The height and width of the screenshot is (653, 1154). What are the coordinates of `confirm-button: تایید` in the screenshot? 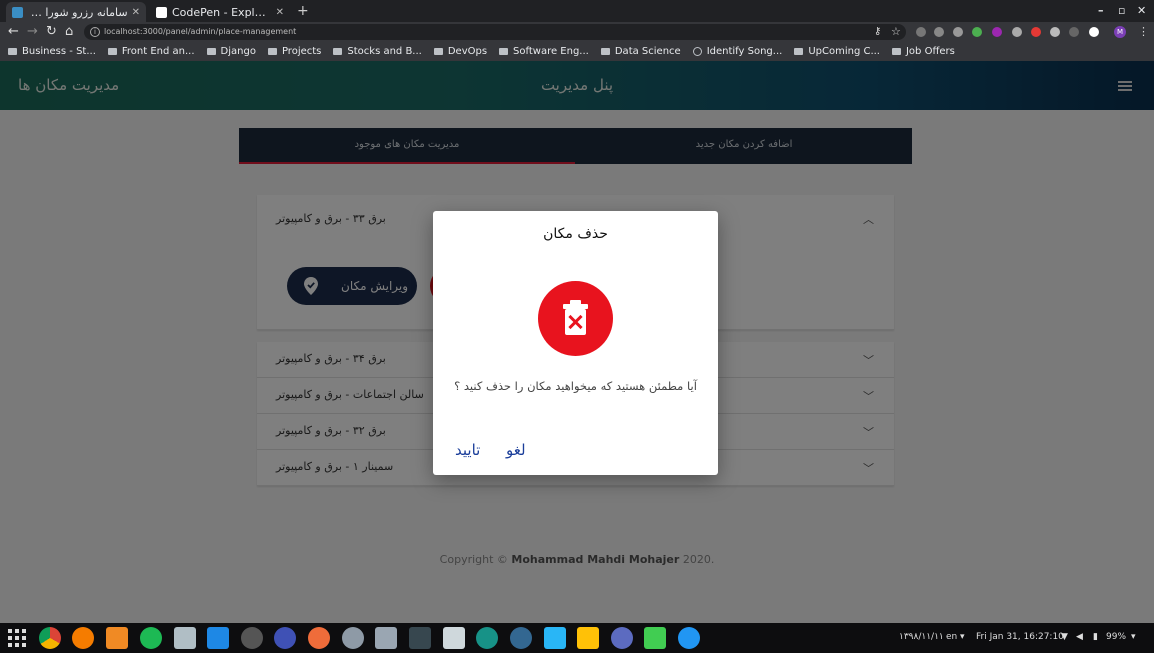 It's located at (467, 450).